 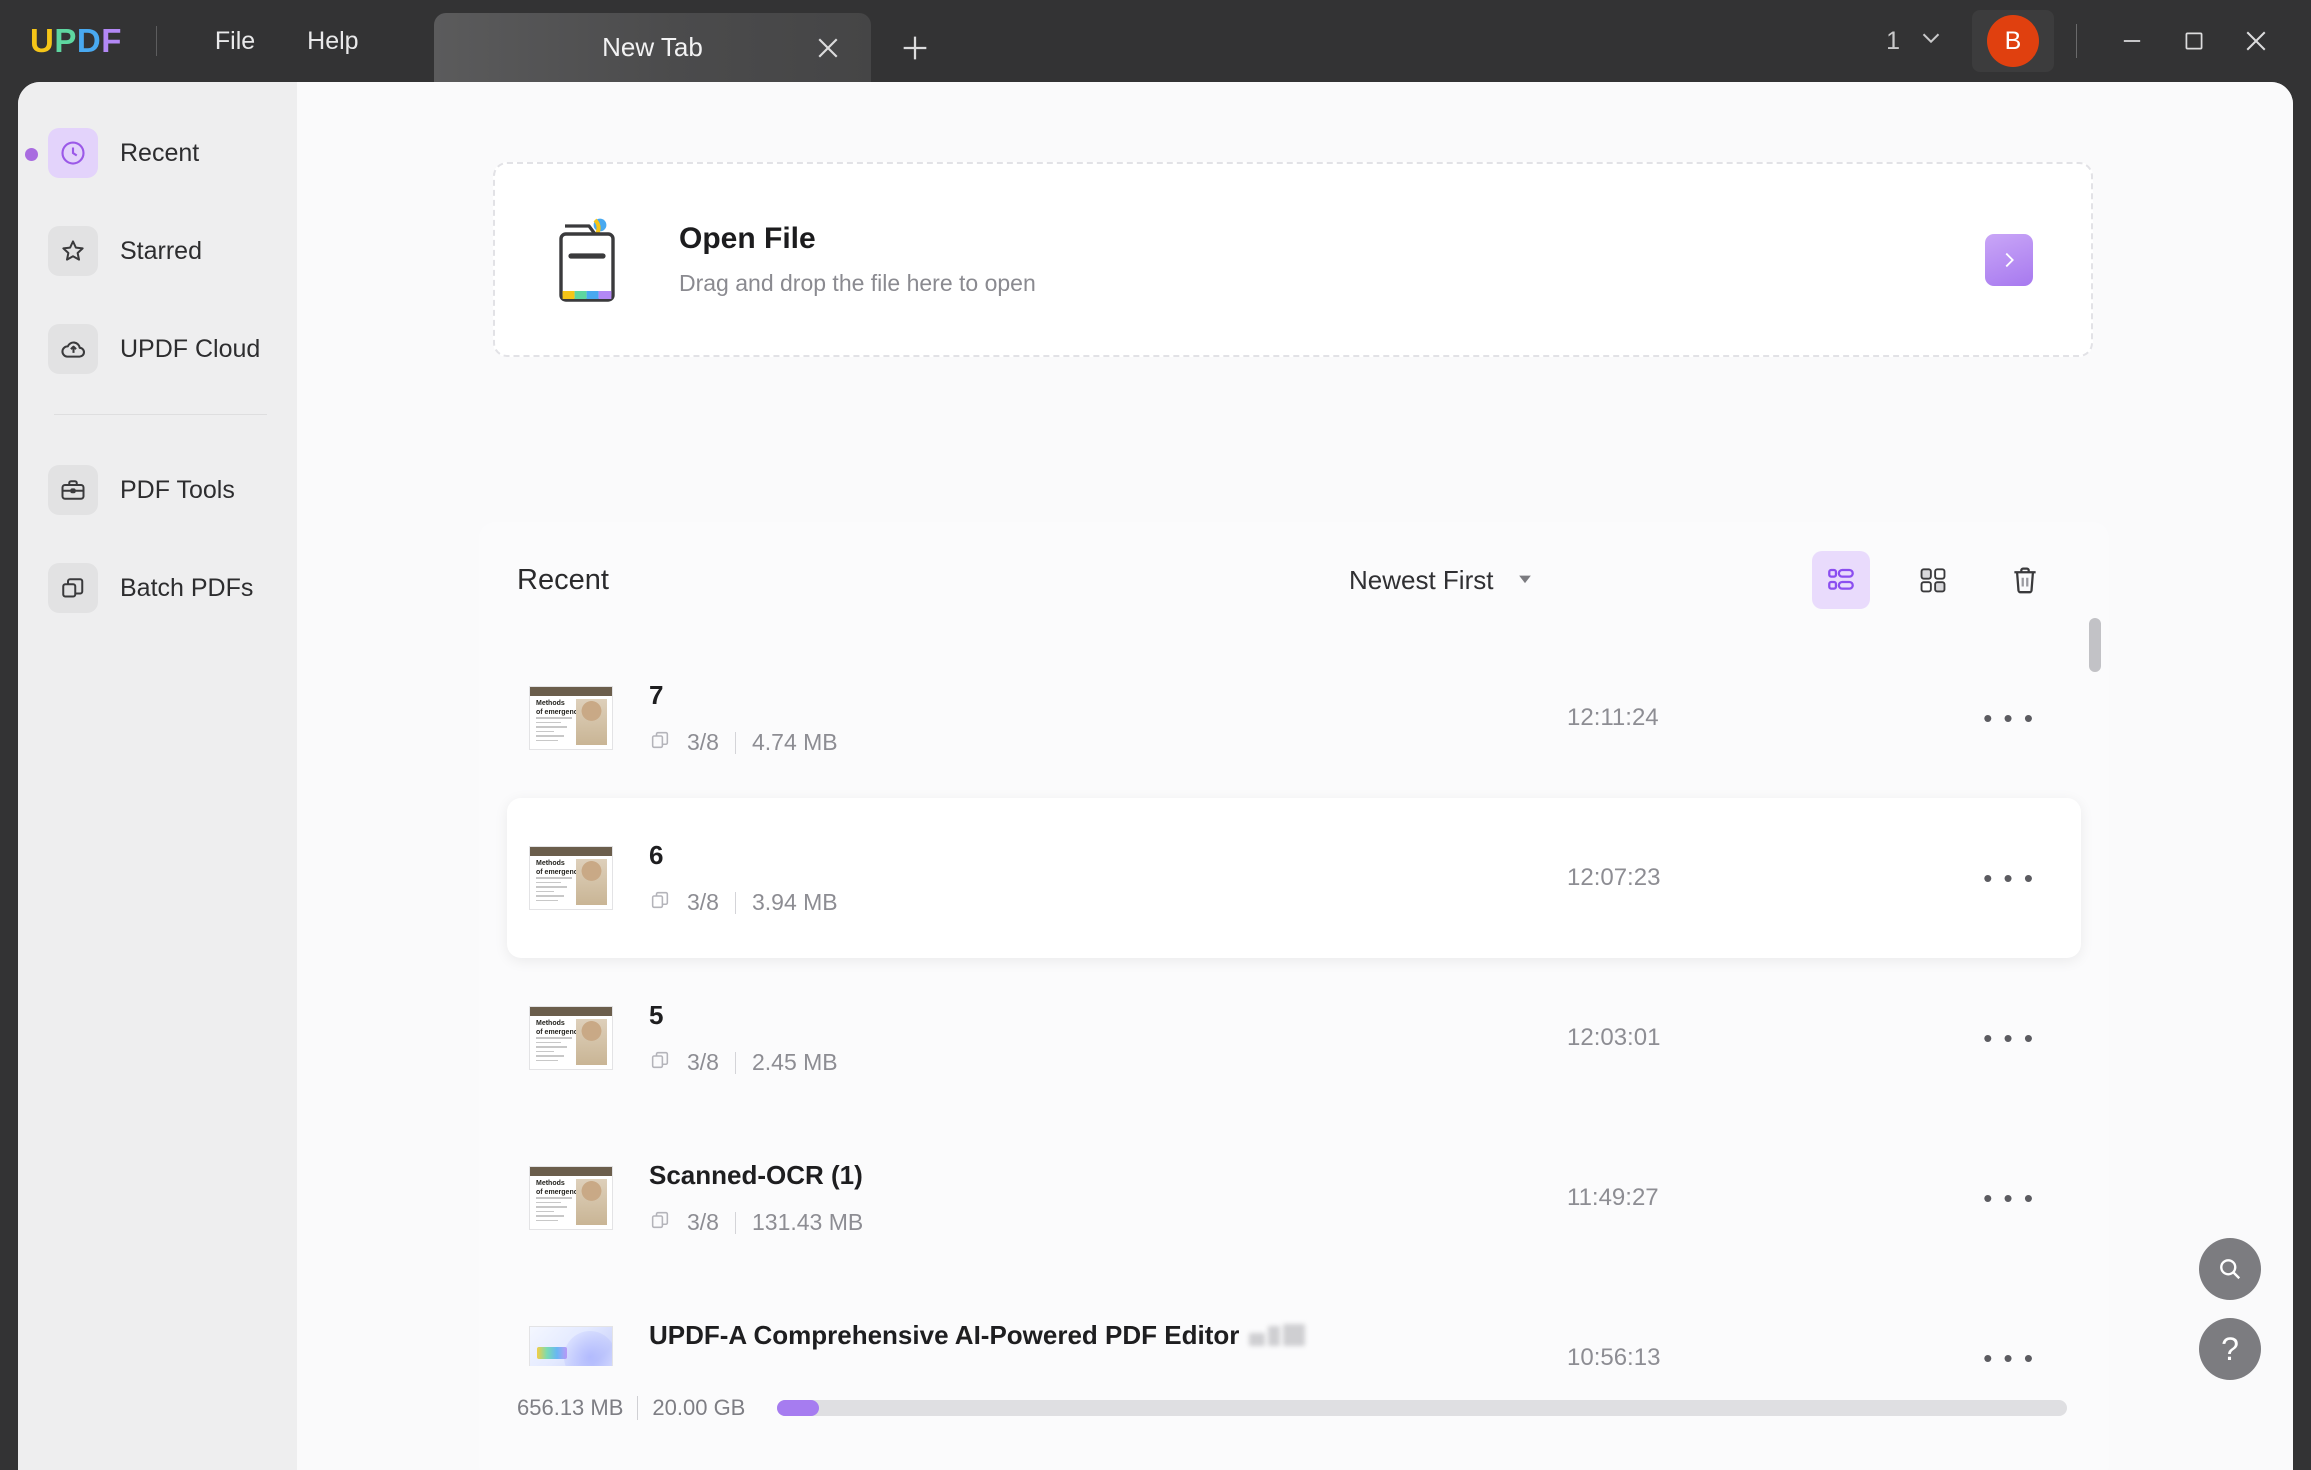 What do you see at coordinates (42, 40) in the screenshot?
I see `logo-letter-u: U` at bounding box center [42, 40].